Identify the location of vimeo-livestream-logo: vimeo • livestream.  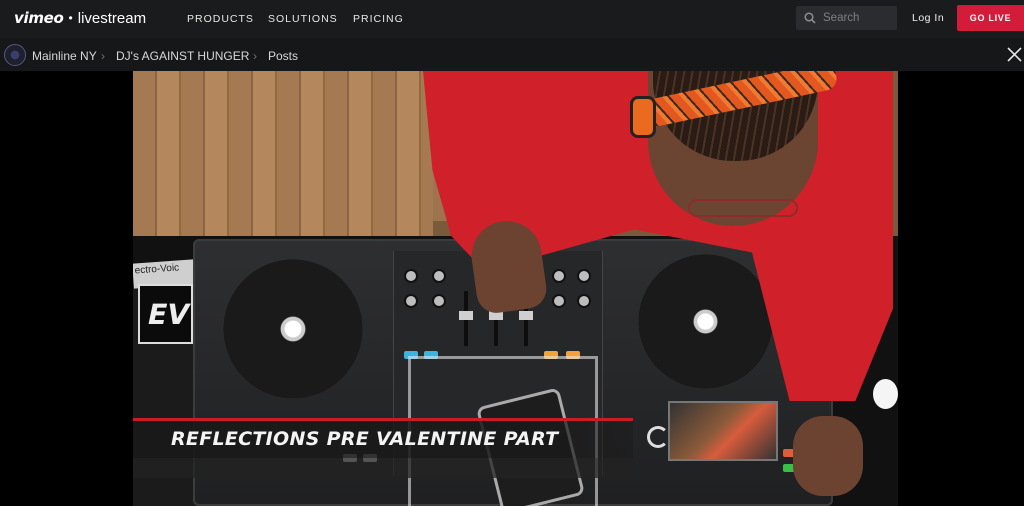
(80, 18).